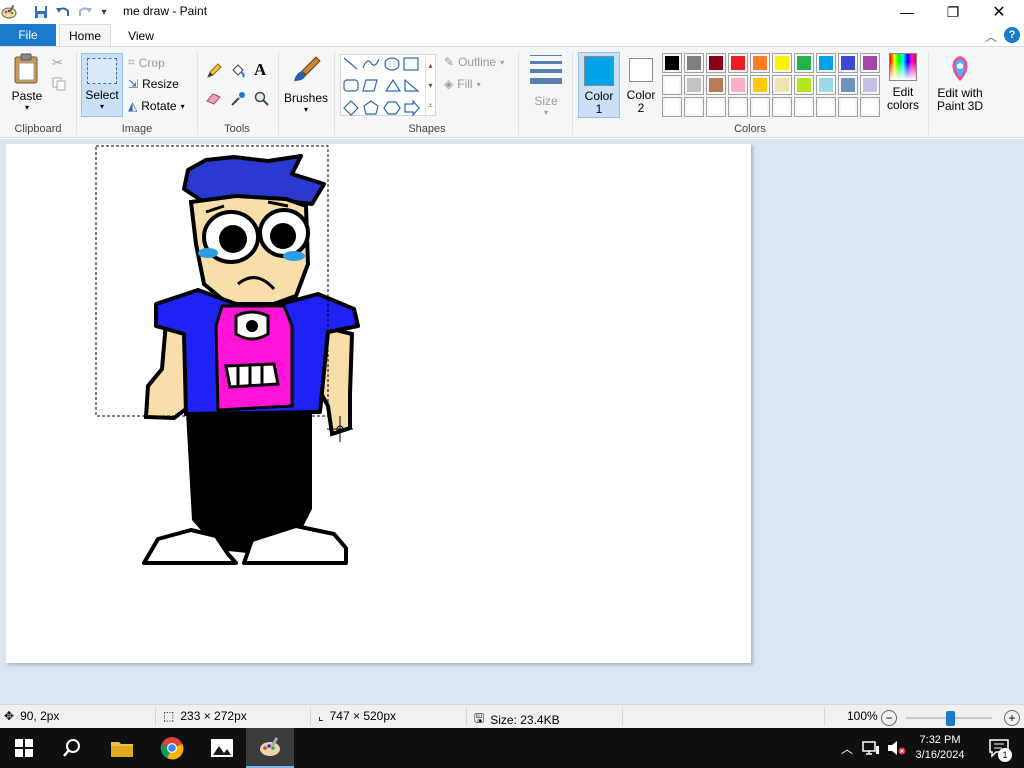  What do you see at coordinates (153, 84) in the screenshot?
I see `resize-button: ⇲ Resize` at bounding box center [153, 84].